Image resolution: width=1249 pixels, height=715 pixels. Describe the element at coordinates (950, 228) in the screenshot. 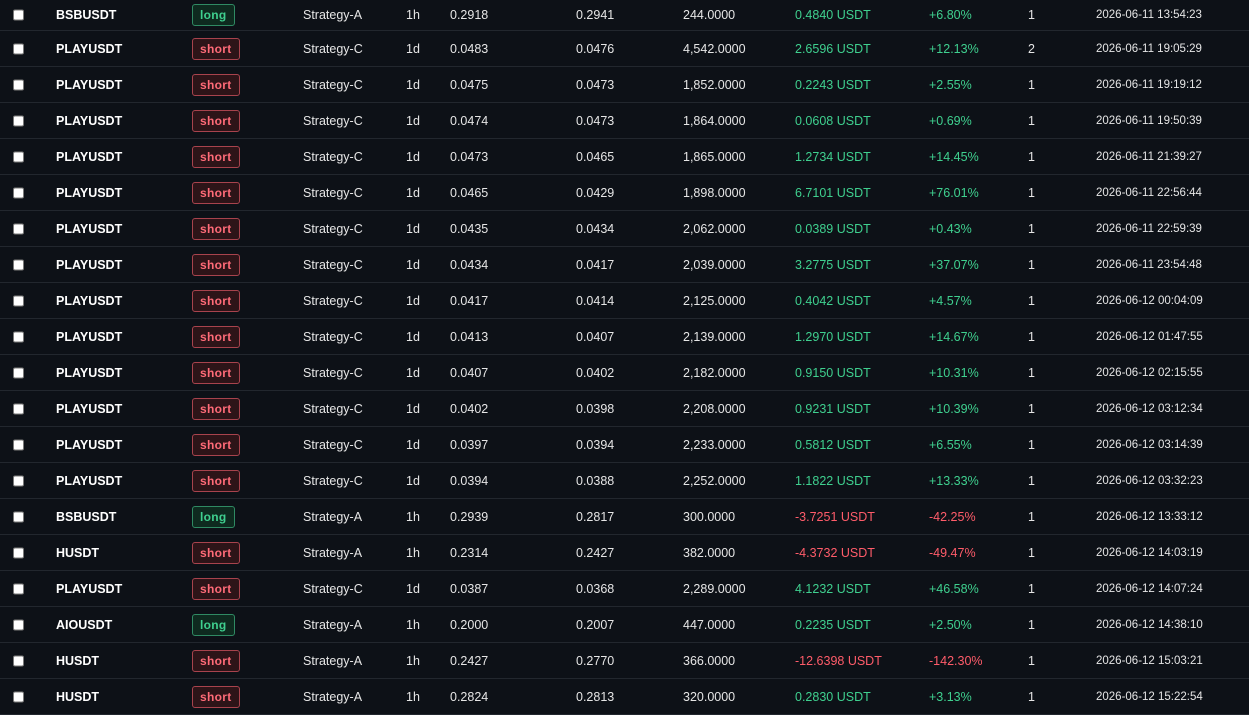

I see `pnl-percent: +0.43%` at that location.